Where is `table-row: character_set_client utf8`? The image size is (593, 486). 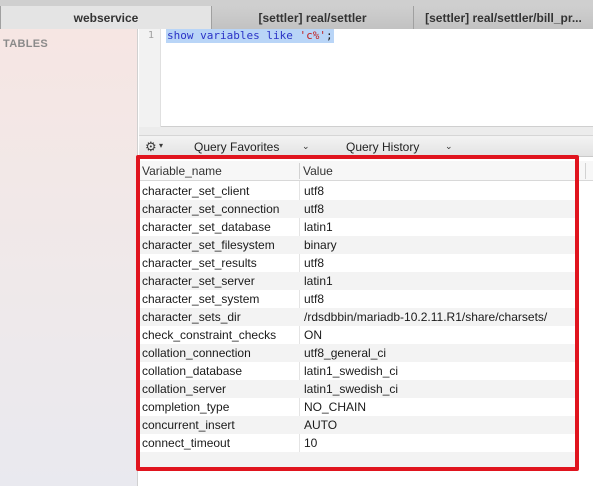 table-row: character_set_client utf8 is located at coordinates (359, 191).